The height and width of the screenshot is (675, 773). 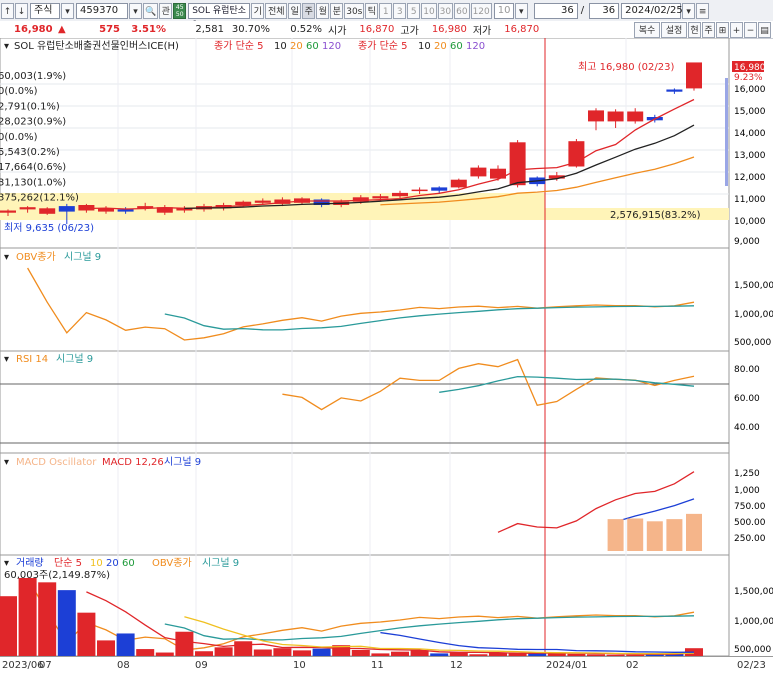 What do you see at coordinates (82, 257) in the screenshot?
I see `obv-signal: 시그널 9` at bounding box center [82, 257].